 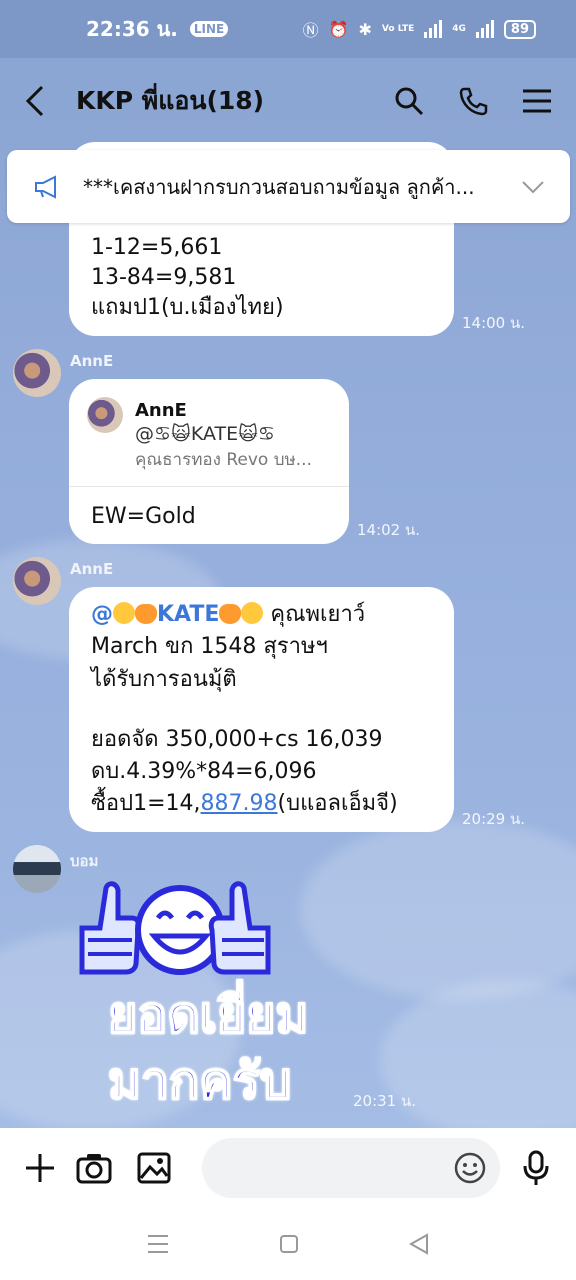 What do you see at coordinates (105, 415) in the screenshot?
I see `reply-avatar` at bounding box center [105, 415].